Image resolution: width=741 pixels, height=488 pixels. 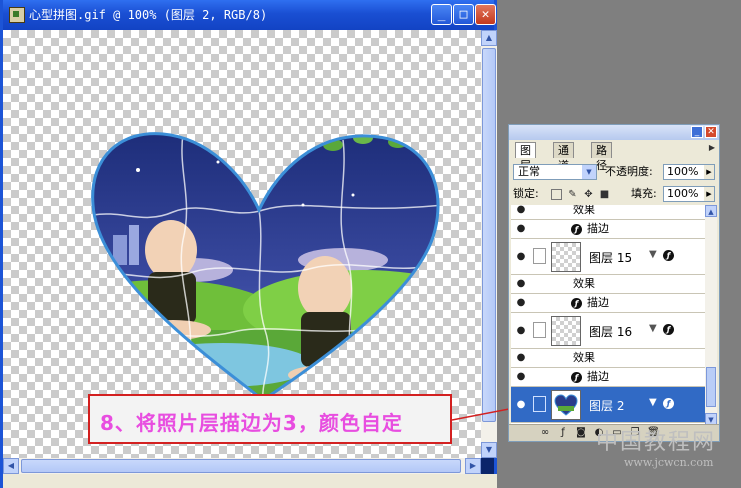 I want to click on canvas-vertical-scrollbar: ▲ ▼, so click(x=489, y=244).